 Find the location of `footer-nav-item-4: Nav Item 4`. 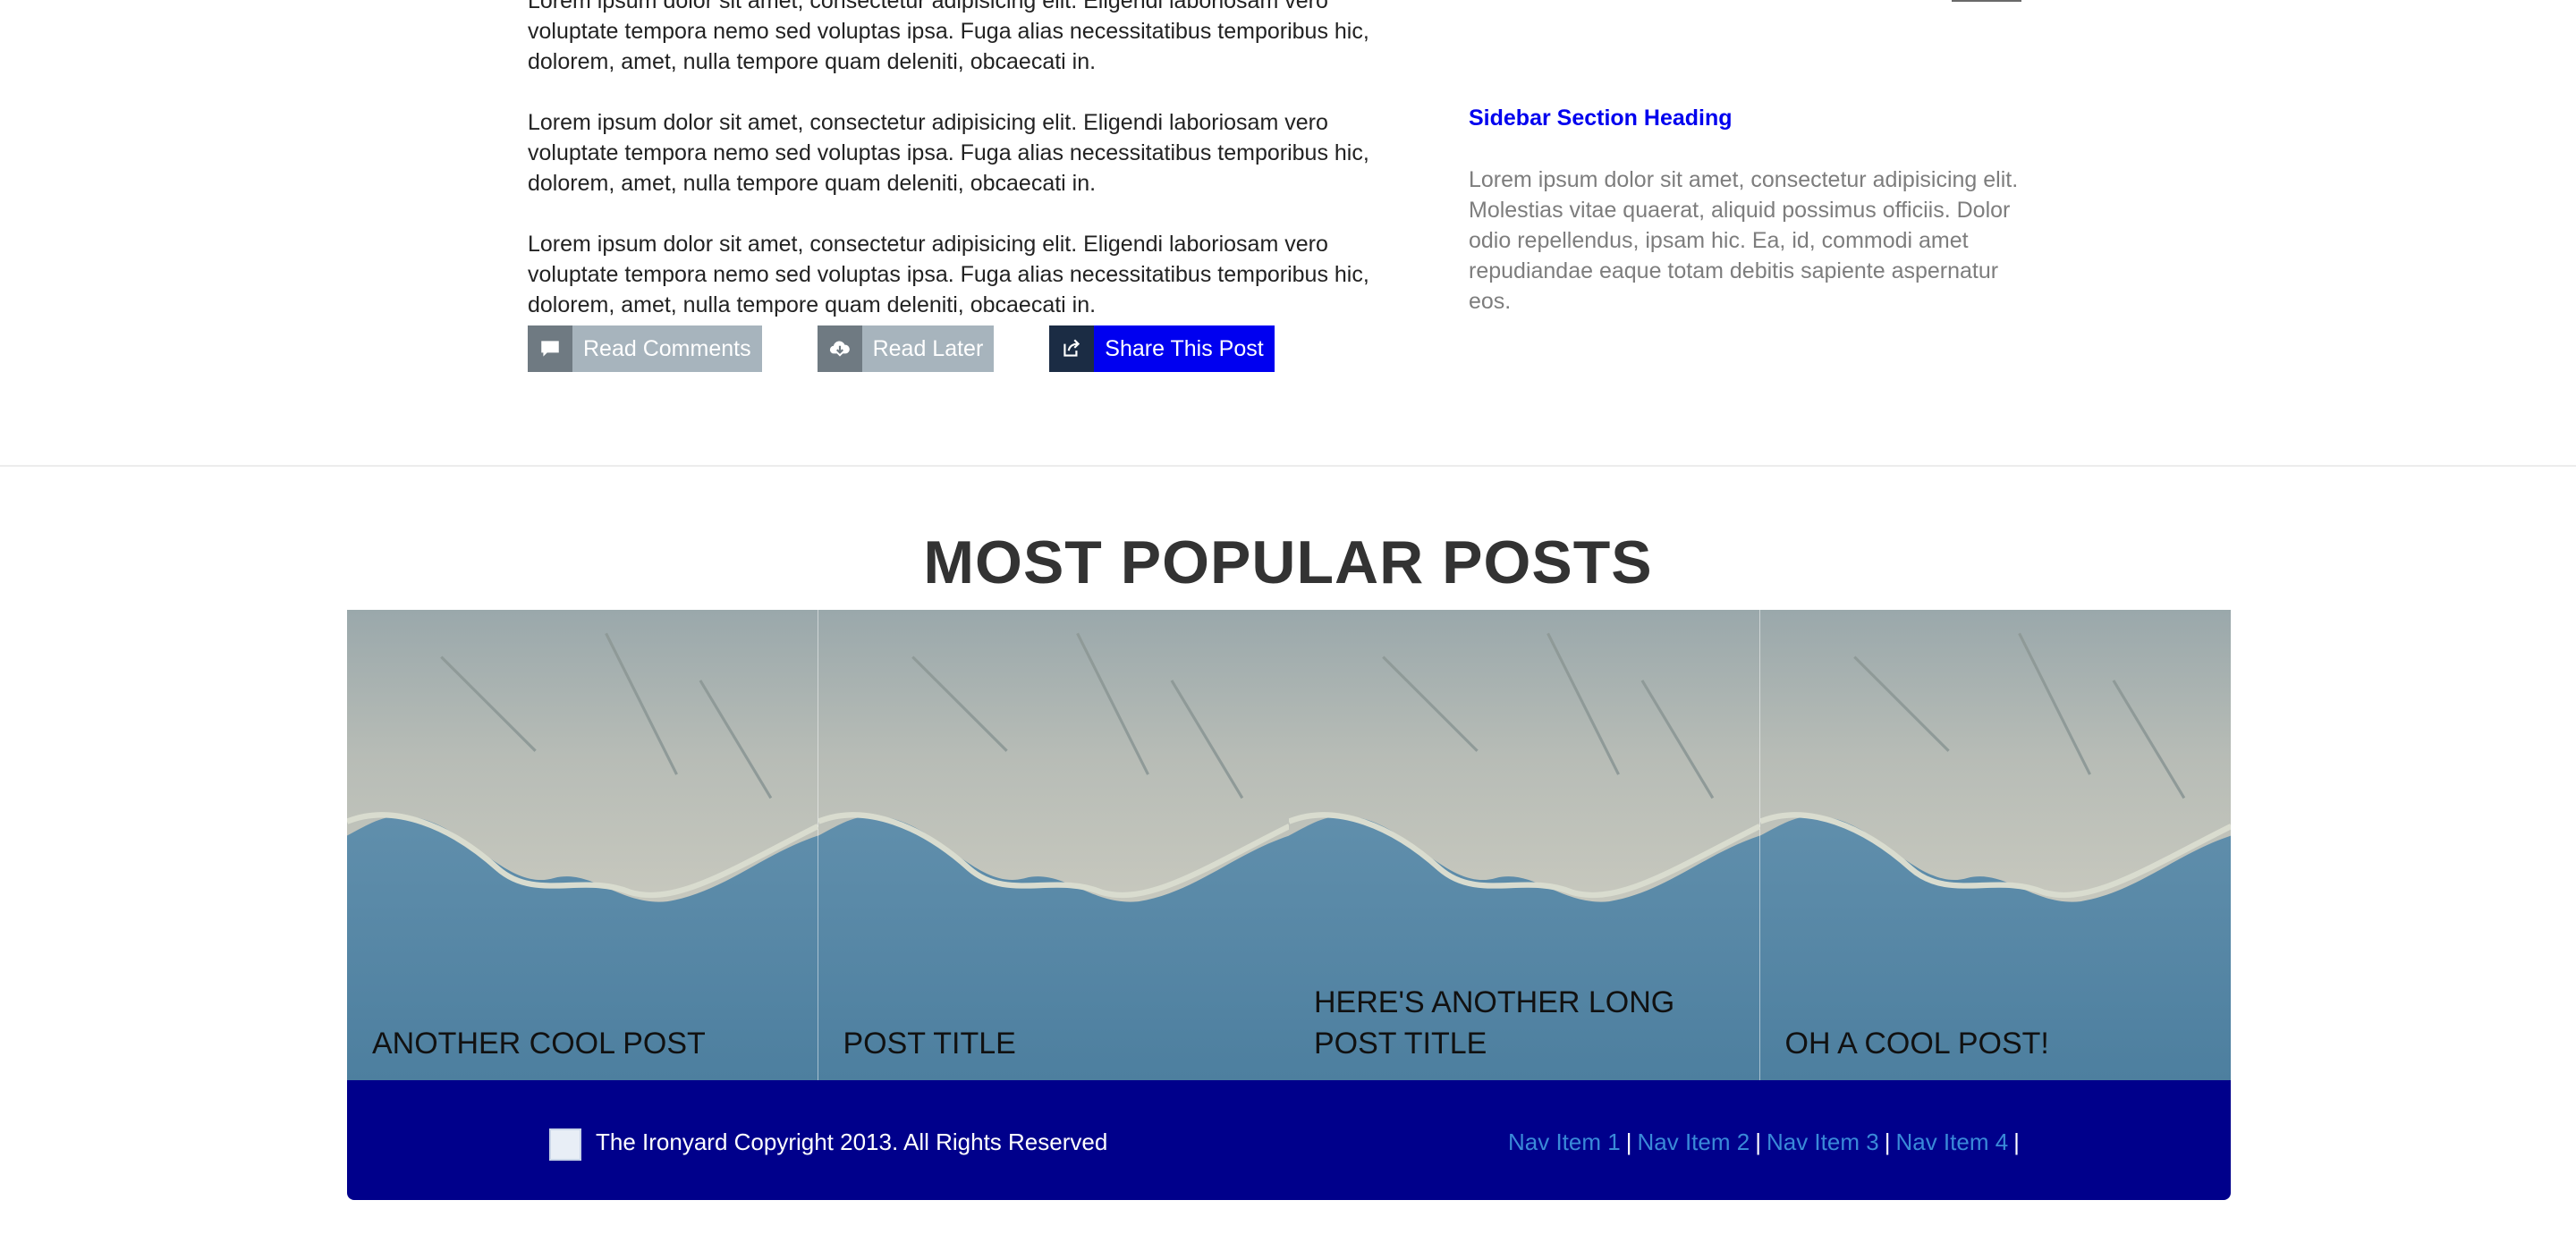

footer-nav-item-4: Nav Item 4 is located at coordinates (1951, 1141).